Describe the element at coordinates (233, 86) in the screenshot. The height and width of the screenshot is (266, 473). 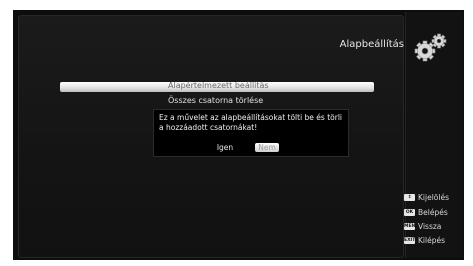
I see `menu-item-default-settings: Alapértelmezett beállítás` at that location.